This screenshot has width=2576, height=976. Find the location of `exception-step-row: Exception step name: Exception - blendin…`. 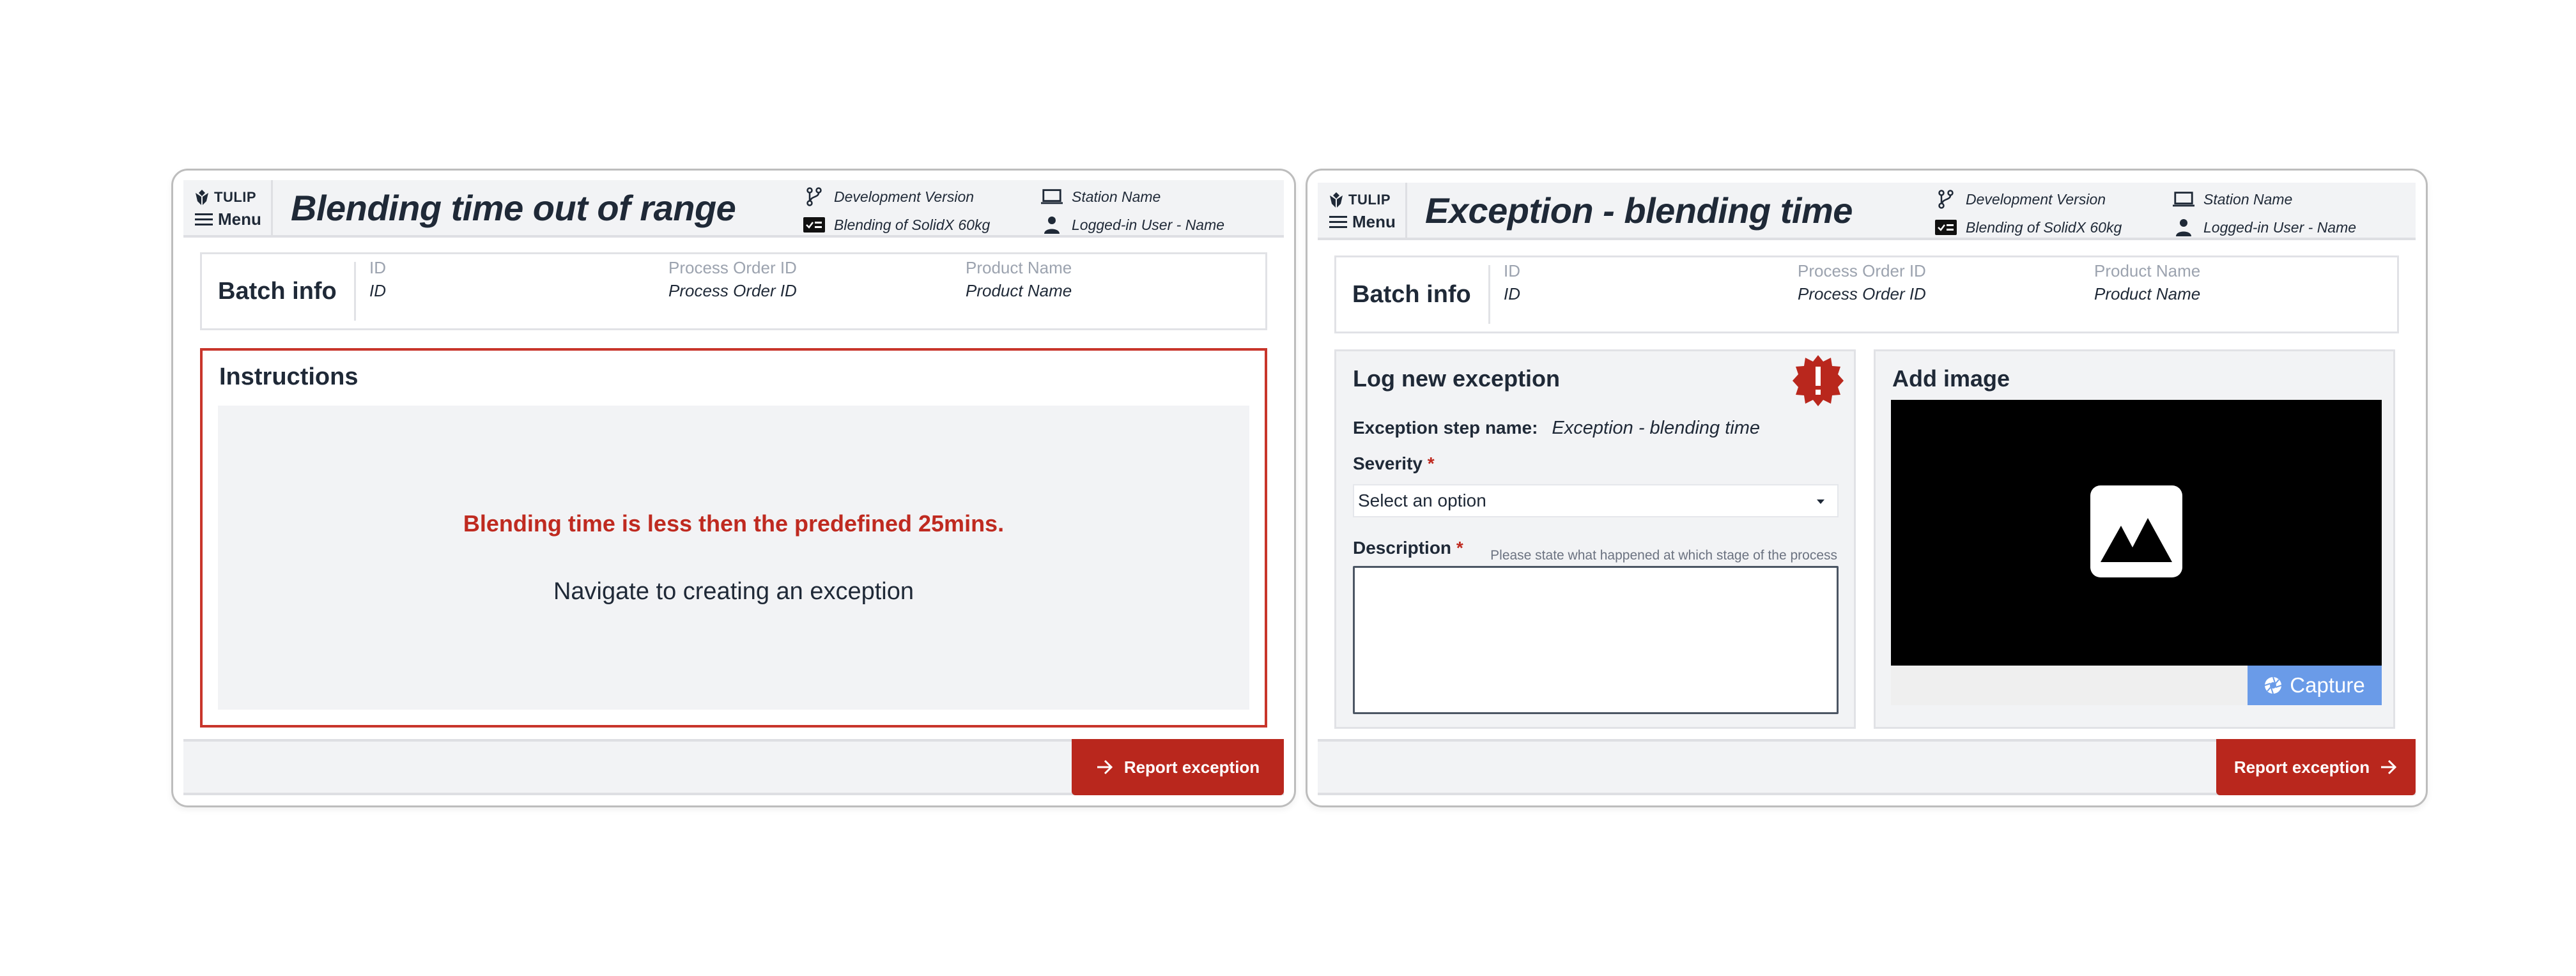

exception-step-row: Exception step name: Exception - blendin… is located at coordinates (1556, 429).